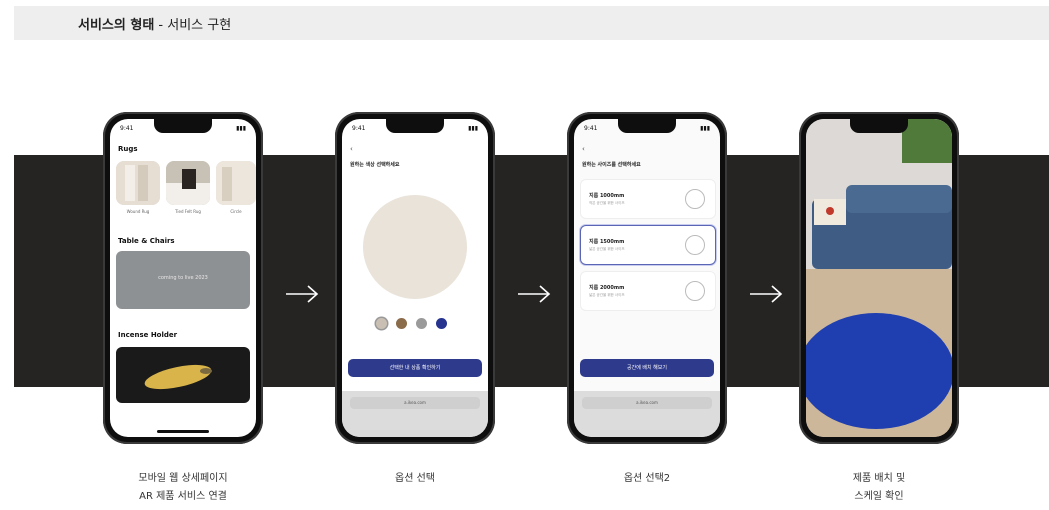 Image resolution: width=1049 pixels, height=510 pixels. I want to click on confirm-button: 선택한 내 상품 확인하기, so click(415, 368).